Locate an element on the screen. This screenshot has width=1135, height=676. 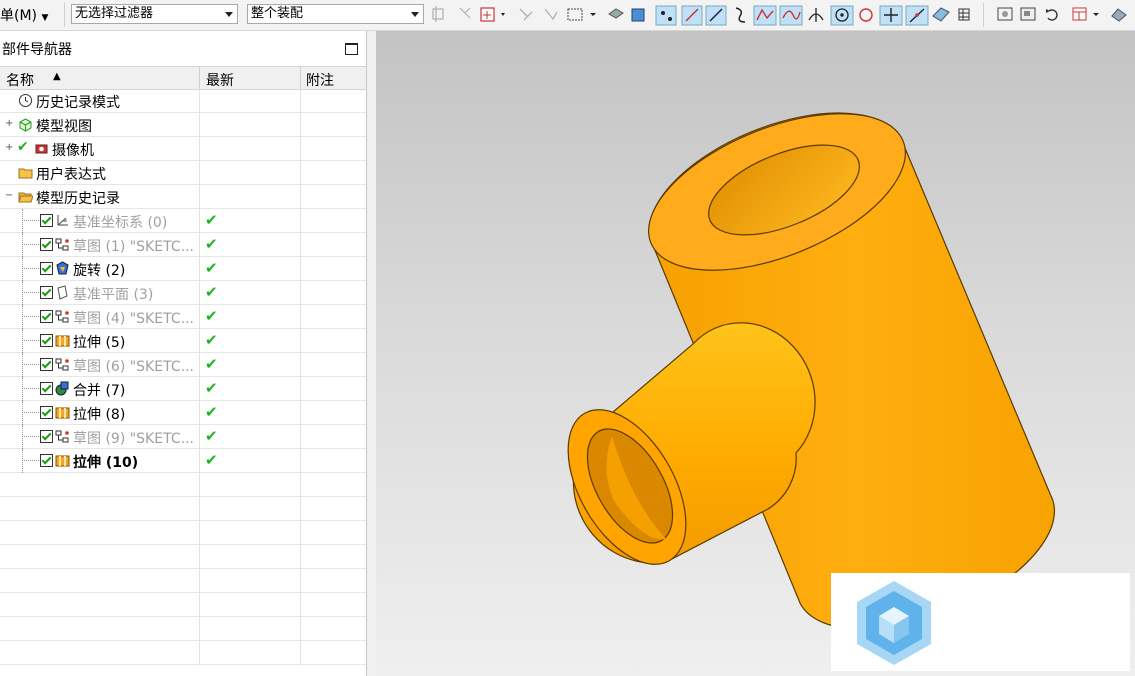
revolve-icon is located at coordinates (62, 268).